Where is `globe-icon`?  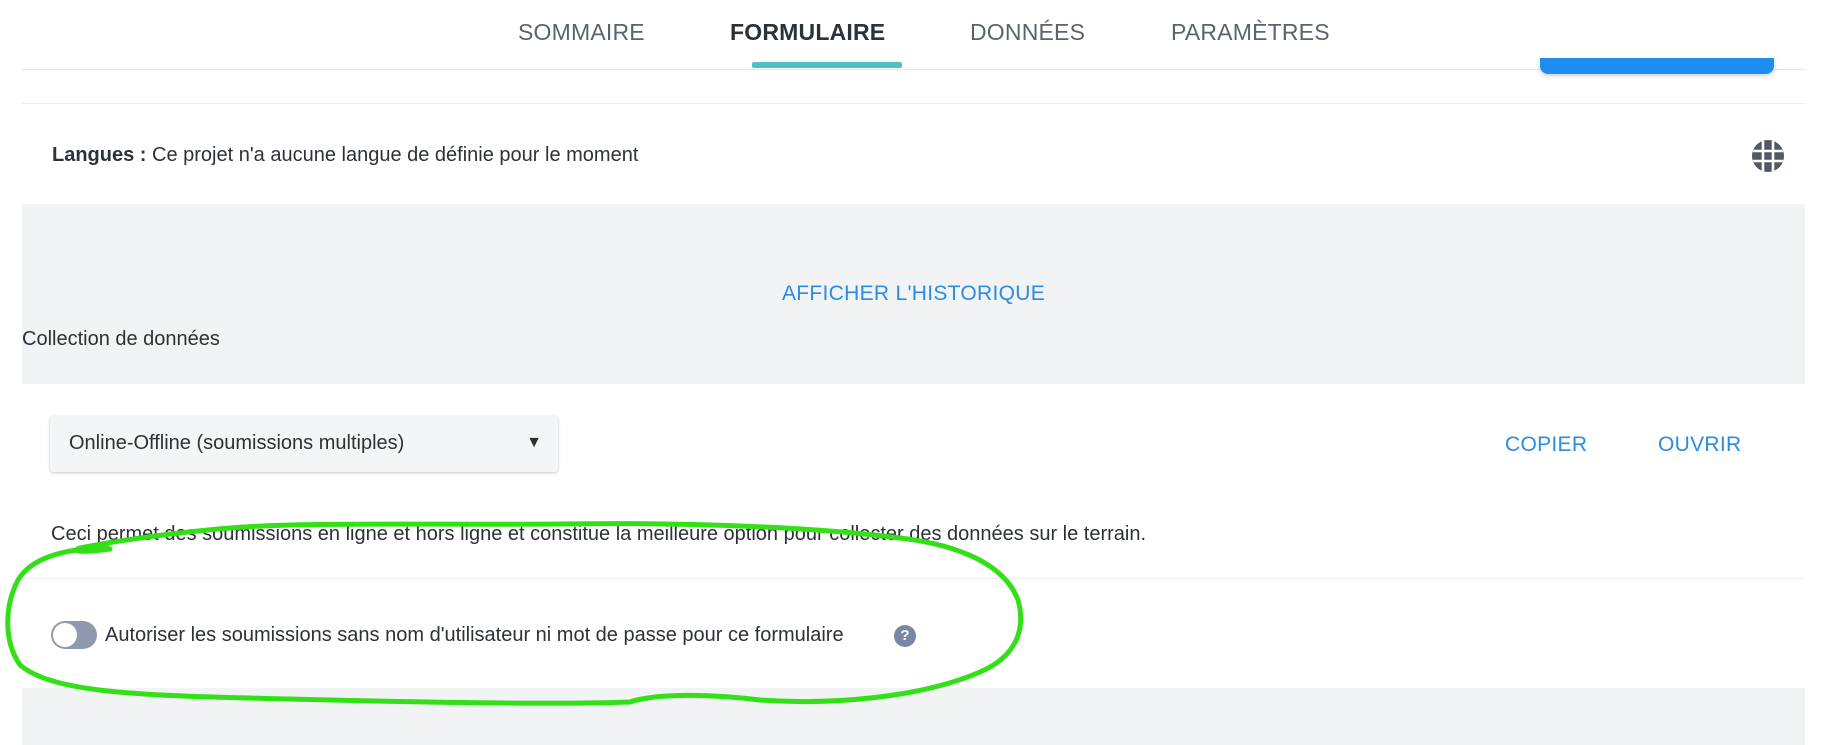
globe-icon is located at coordinates (1768, 156).